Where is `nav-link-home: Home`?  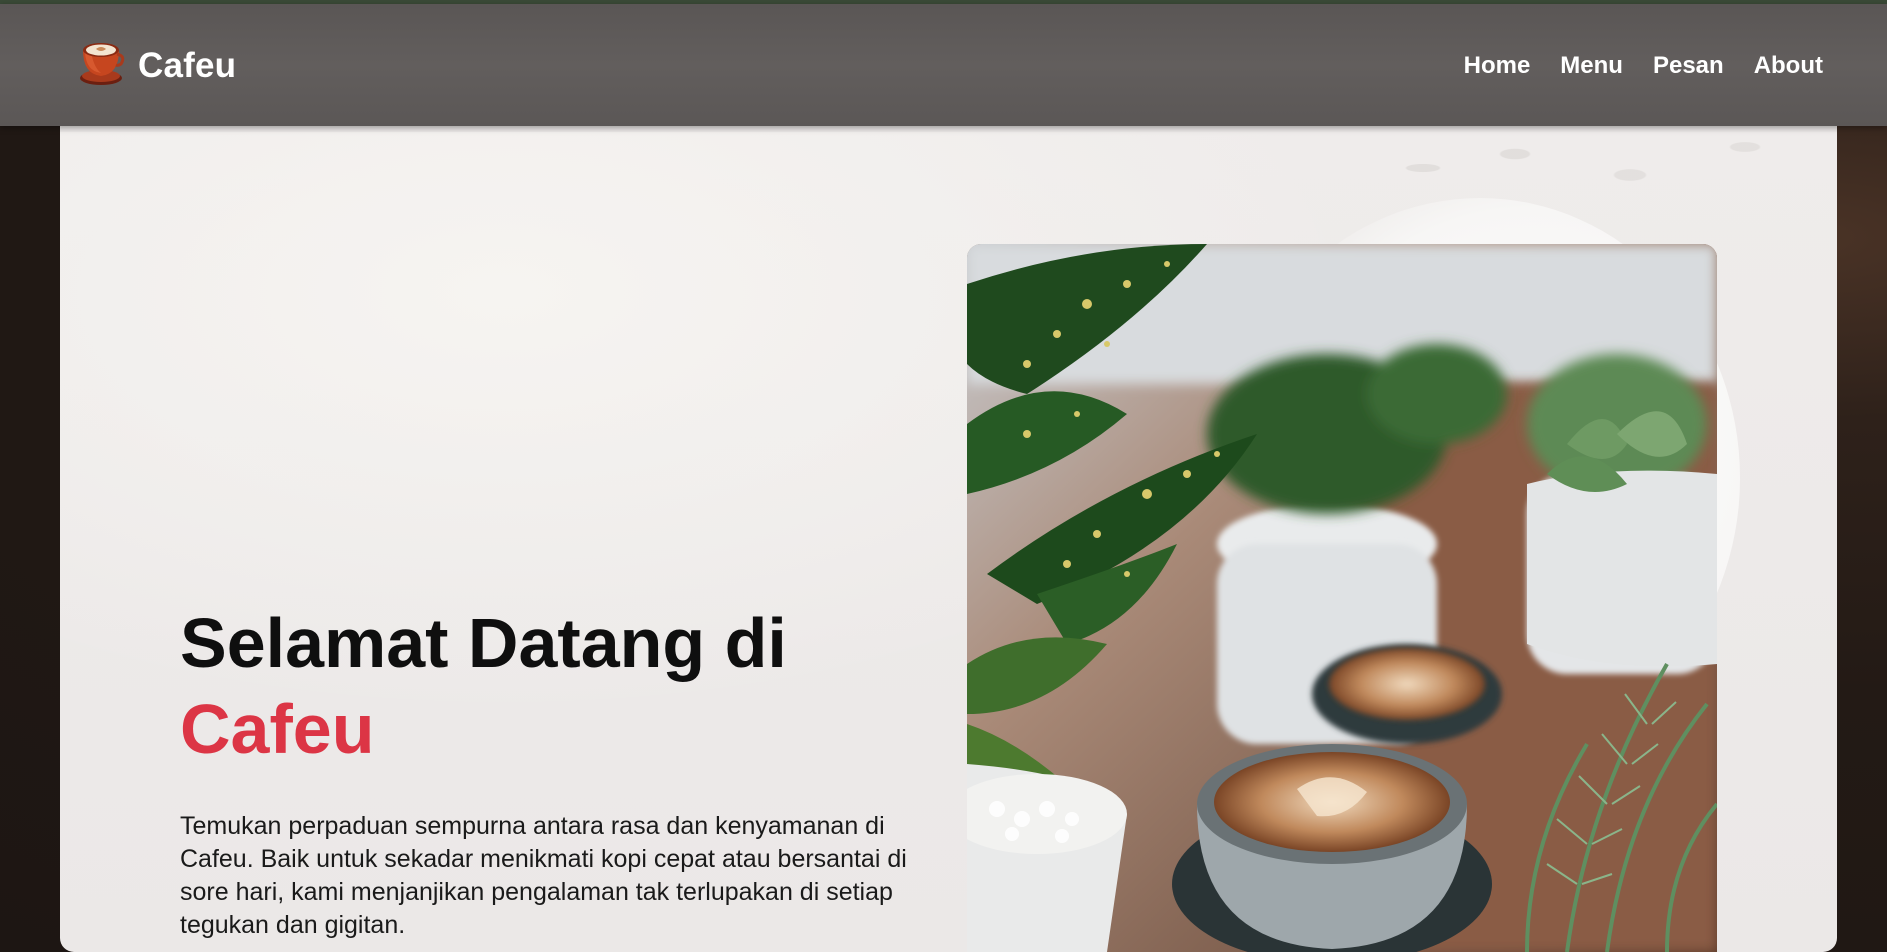
nav-link-home: Home is located at coordinates (1497, 66).